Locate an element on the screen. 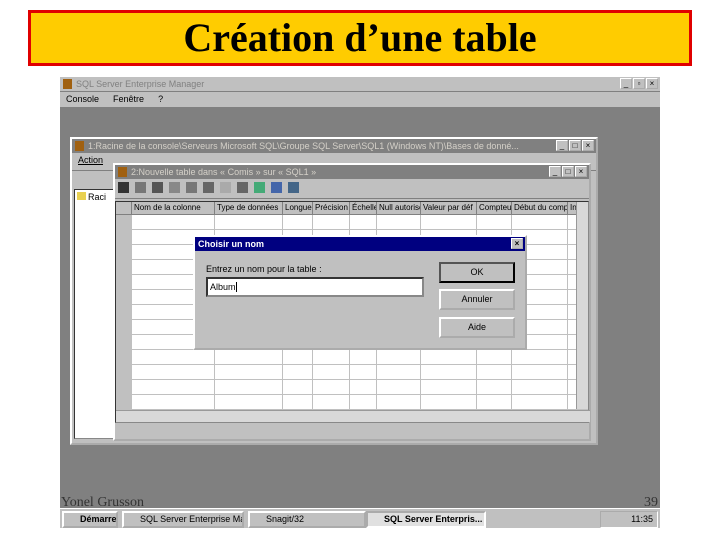 This screenshot has height=540, width=720. relationships-icon is located at coordinates (242, 187).